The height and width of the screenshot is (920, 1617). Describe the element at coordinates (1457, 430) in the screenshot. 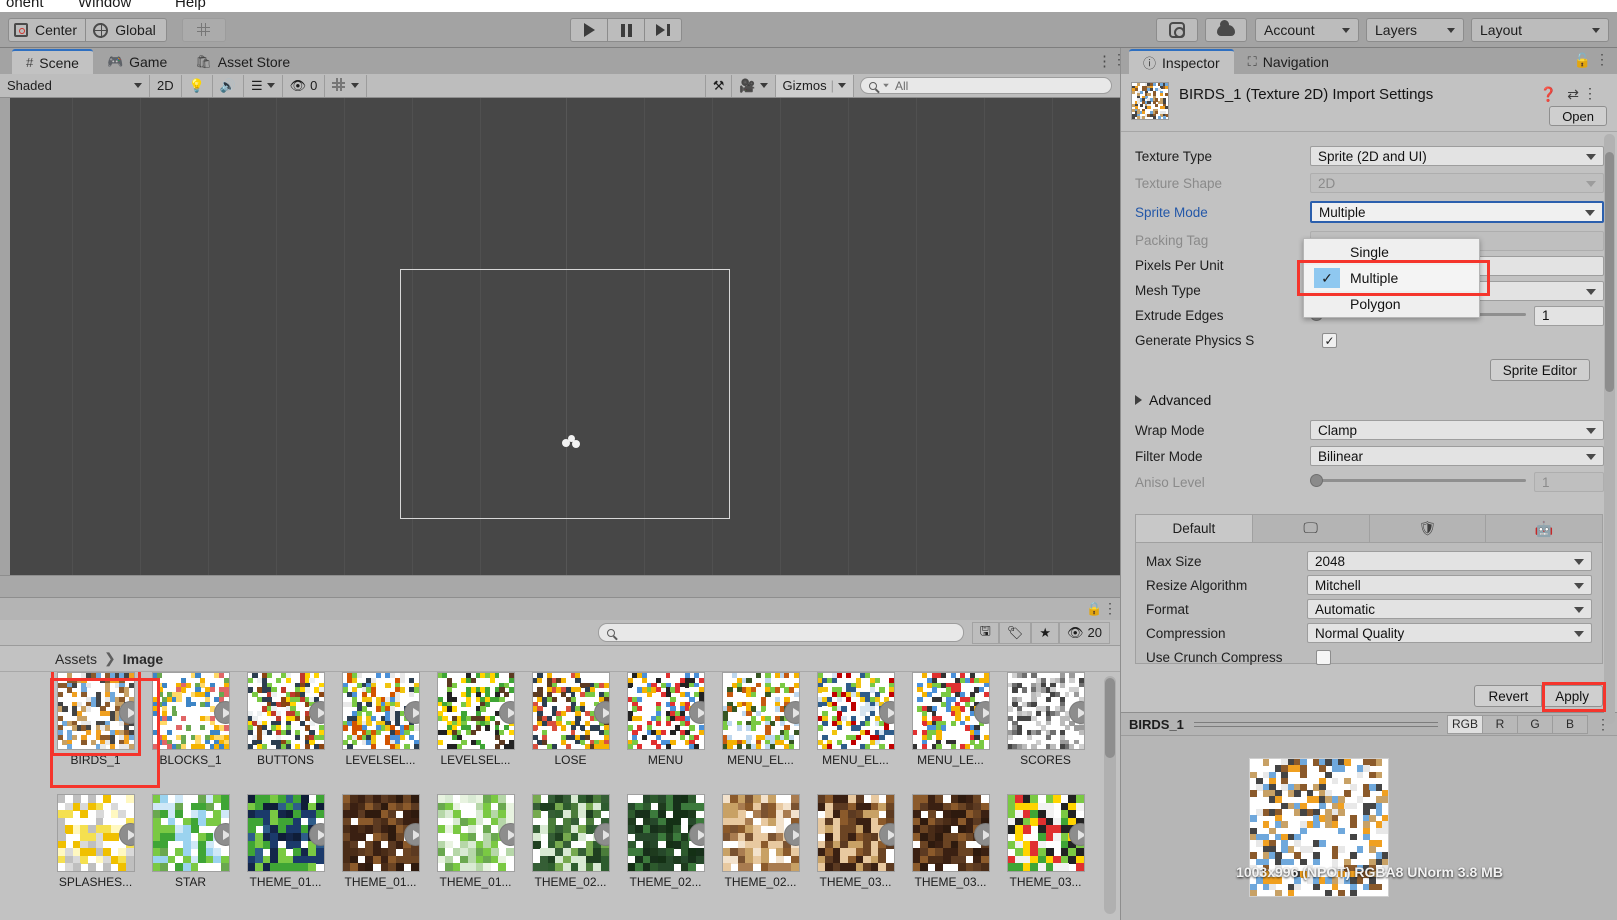

I see `wrap-mode-dropdown: Clamp` at that location.